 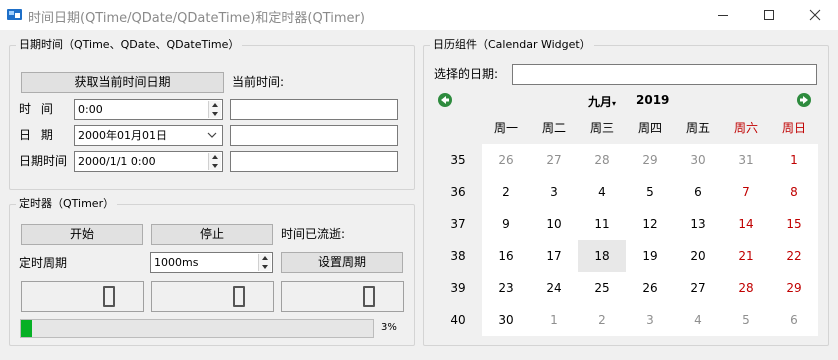 I want to click on close-button, so click(x=815, y=15).